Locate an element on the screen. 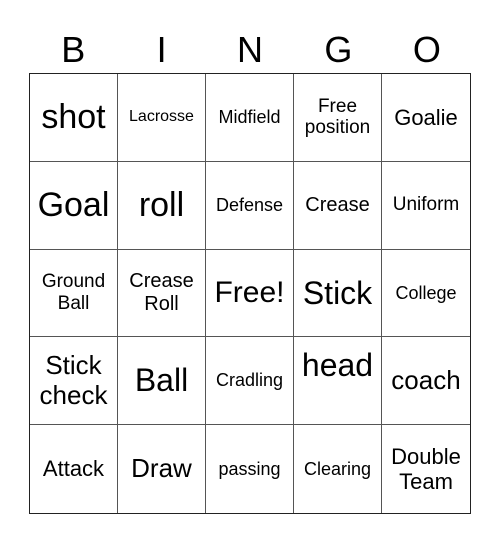 The width and height of the screenshot is (500, 544). bingo-cell: Cradling is located at coordinates (250, 381).